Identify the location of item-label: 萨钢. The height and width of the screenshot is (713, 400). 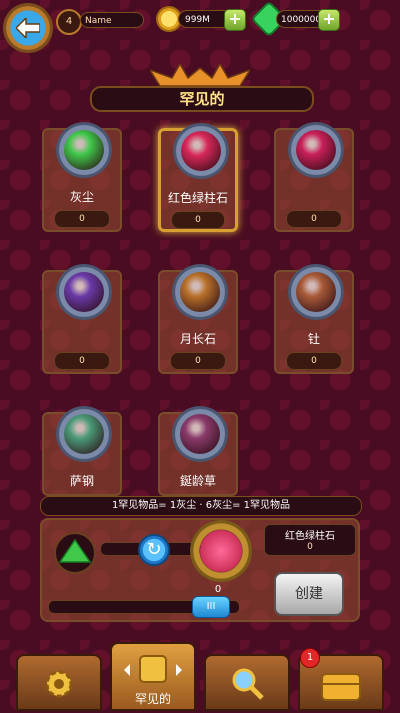
(81, 481).